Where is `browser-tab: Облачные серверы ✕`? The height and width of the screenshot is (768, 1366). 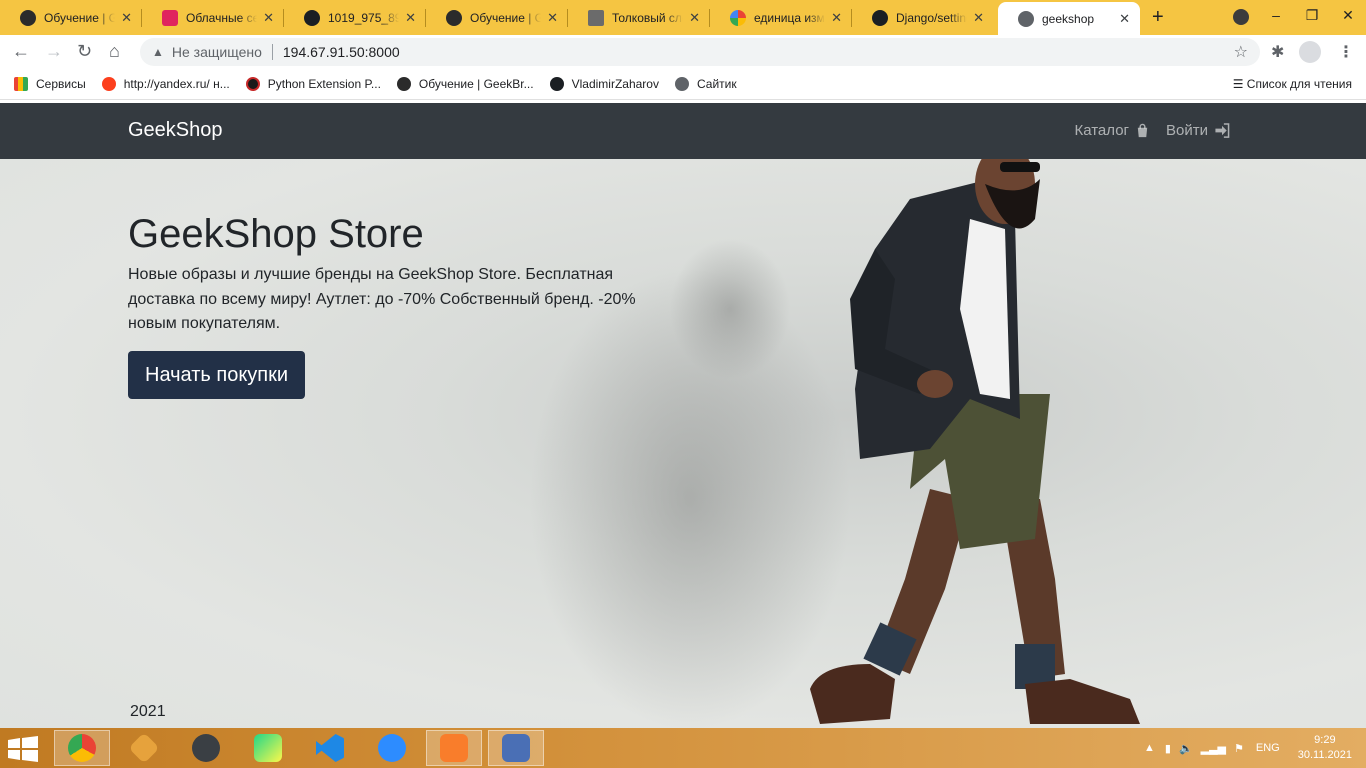 browser-tab: Облачные серверы ✕ is located at coordinates (213, 17).